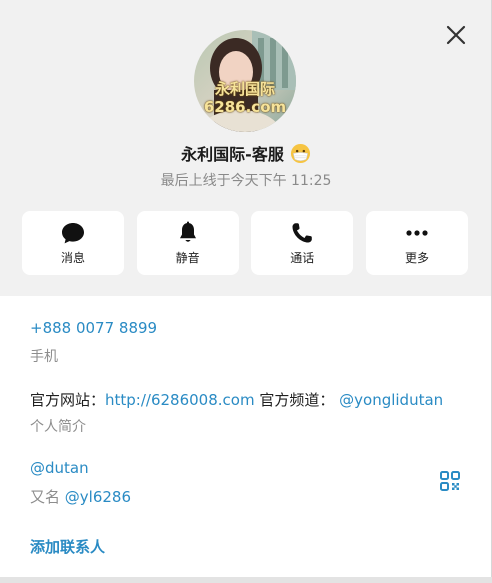 The height and width of the screenshot is (583, 492). What do you see at coordinates (450, 481) in the screenshot?
I see `qr-code-icon` at bounding box center [450, 481].